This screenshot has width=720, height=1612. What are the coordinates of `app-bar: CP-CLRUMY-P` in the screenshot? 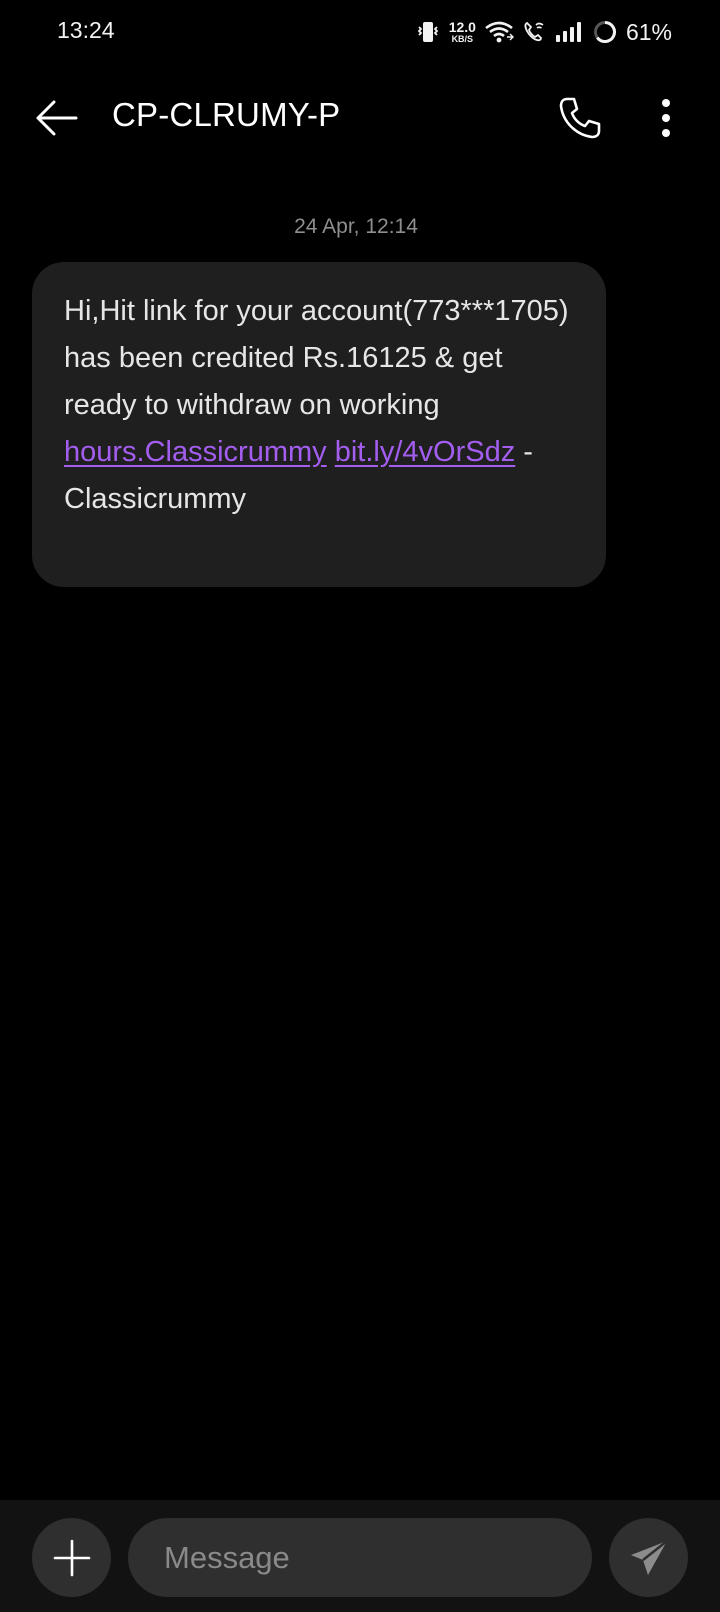 It's located at (360, 117).